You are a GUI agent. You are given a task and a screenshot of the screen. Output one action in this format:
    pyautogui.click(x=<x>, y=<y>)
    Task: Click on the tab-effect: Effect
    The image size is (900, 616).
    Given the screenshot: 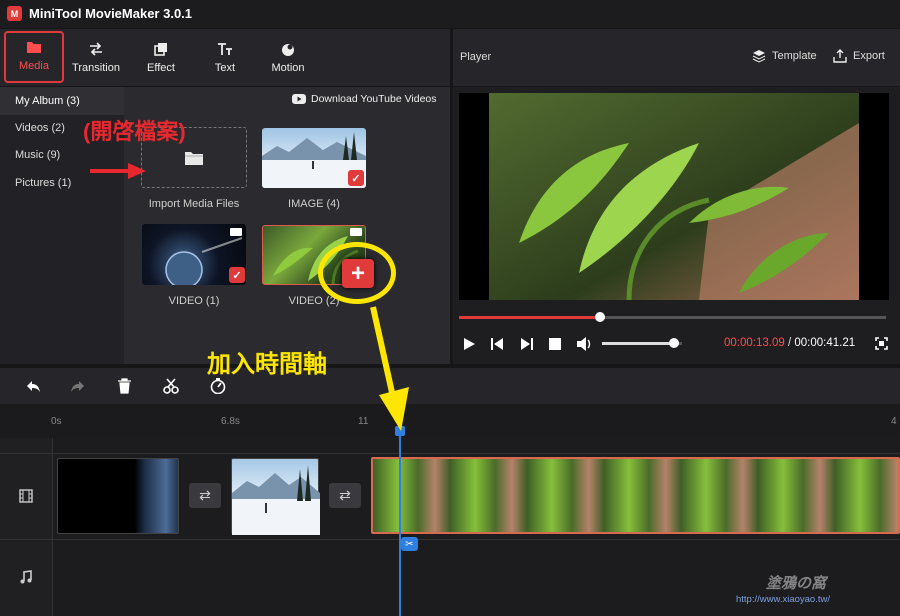 What is the action you would take?
    pyautogui.click(x=161, y=57)
    